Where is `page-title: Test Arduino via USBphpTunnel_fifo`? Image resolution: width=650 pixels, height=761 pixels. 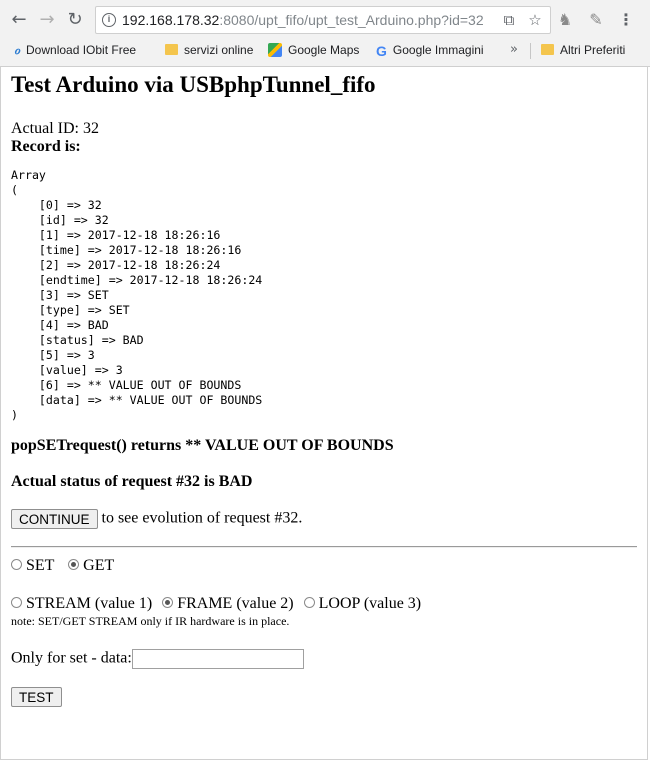 page-title: Test Arduino via USBphpTunnel_fifo is located at coordinates (193, 84).